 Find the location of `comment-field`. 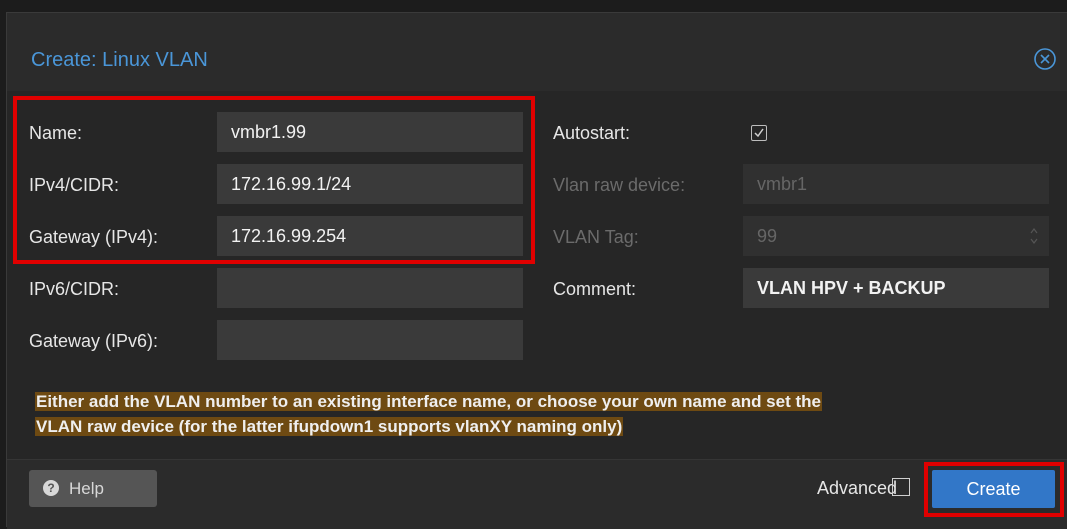

comment-field is located at coordinates (896, 288).